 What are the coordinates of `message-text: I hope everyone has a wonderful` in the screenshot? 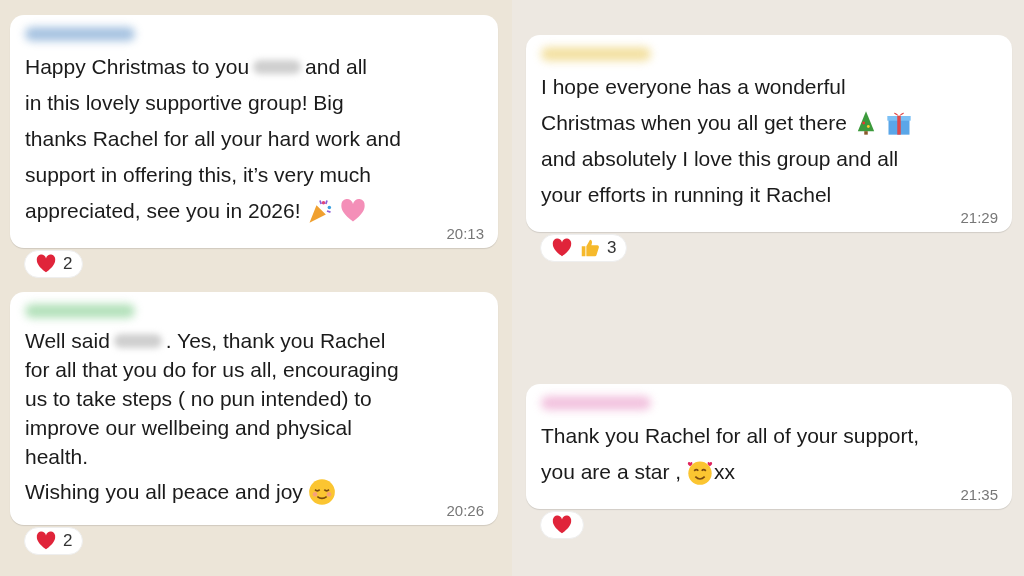 It's located at (693, 87).